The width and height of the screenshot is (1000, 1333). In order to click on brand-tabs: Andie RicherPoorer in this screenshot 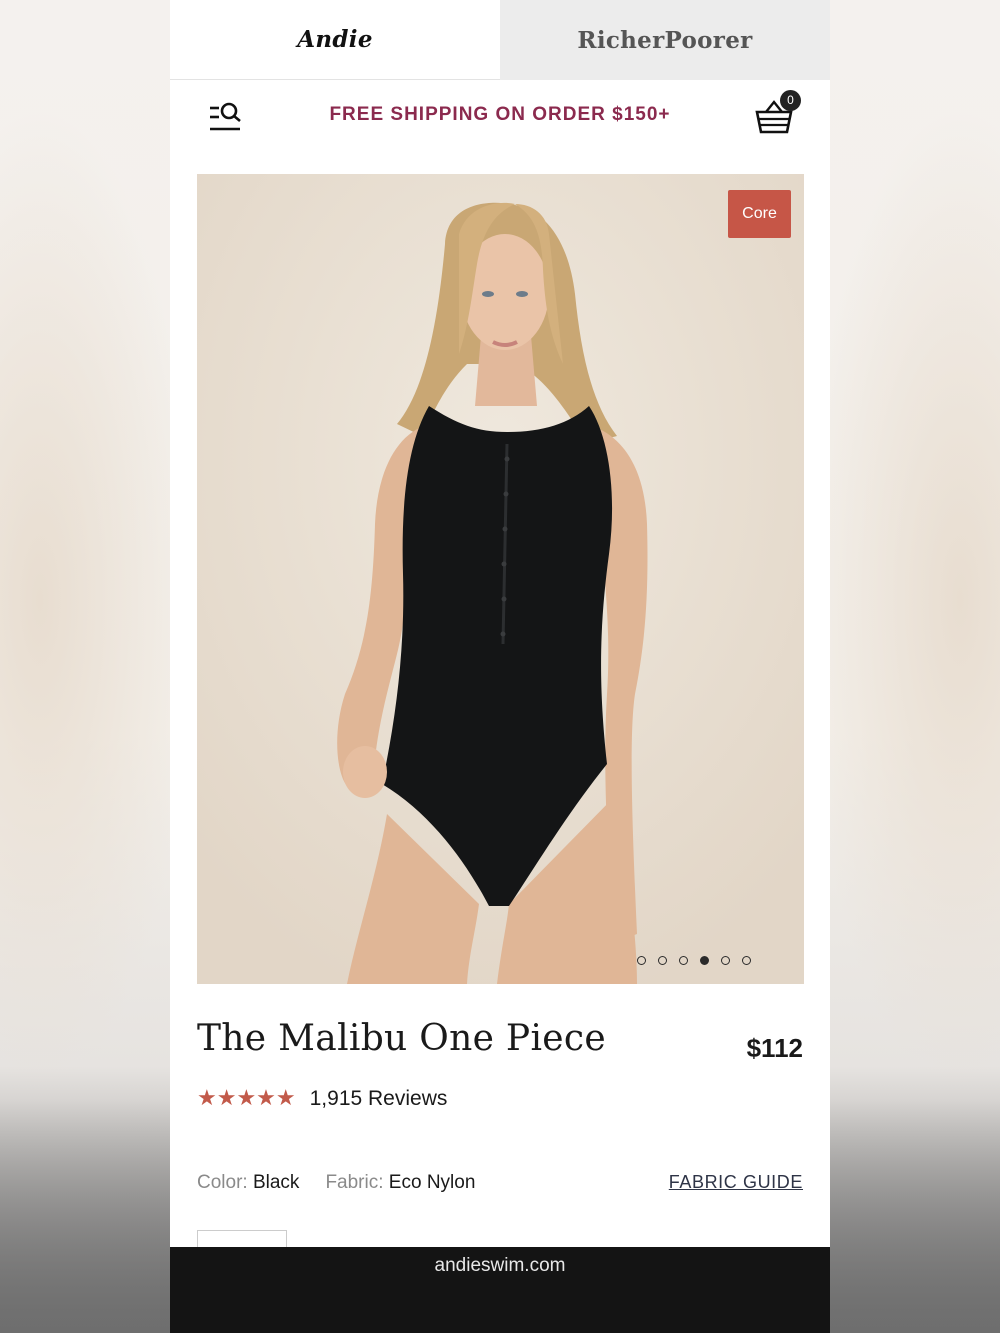, I will do `click(500, 40)`.